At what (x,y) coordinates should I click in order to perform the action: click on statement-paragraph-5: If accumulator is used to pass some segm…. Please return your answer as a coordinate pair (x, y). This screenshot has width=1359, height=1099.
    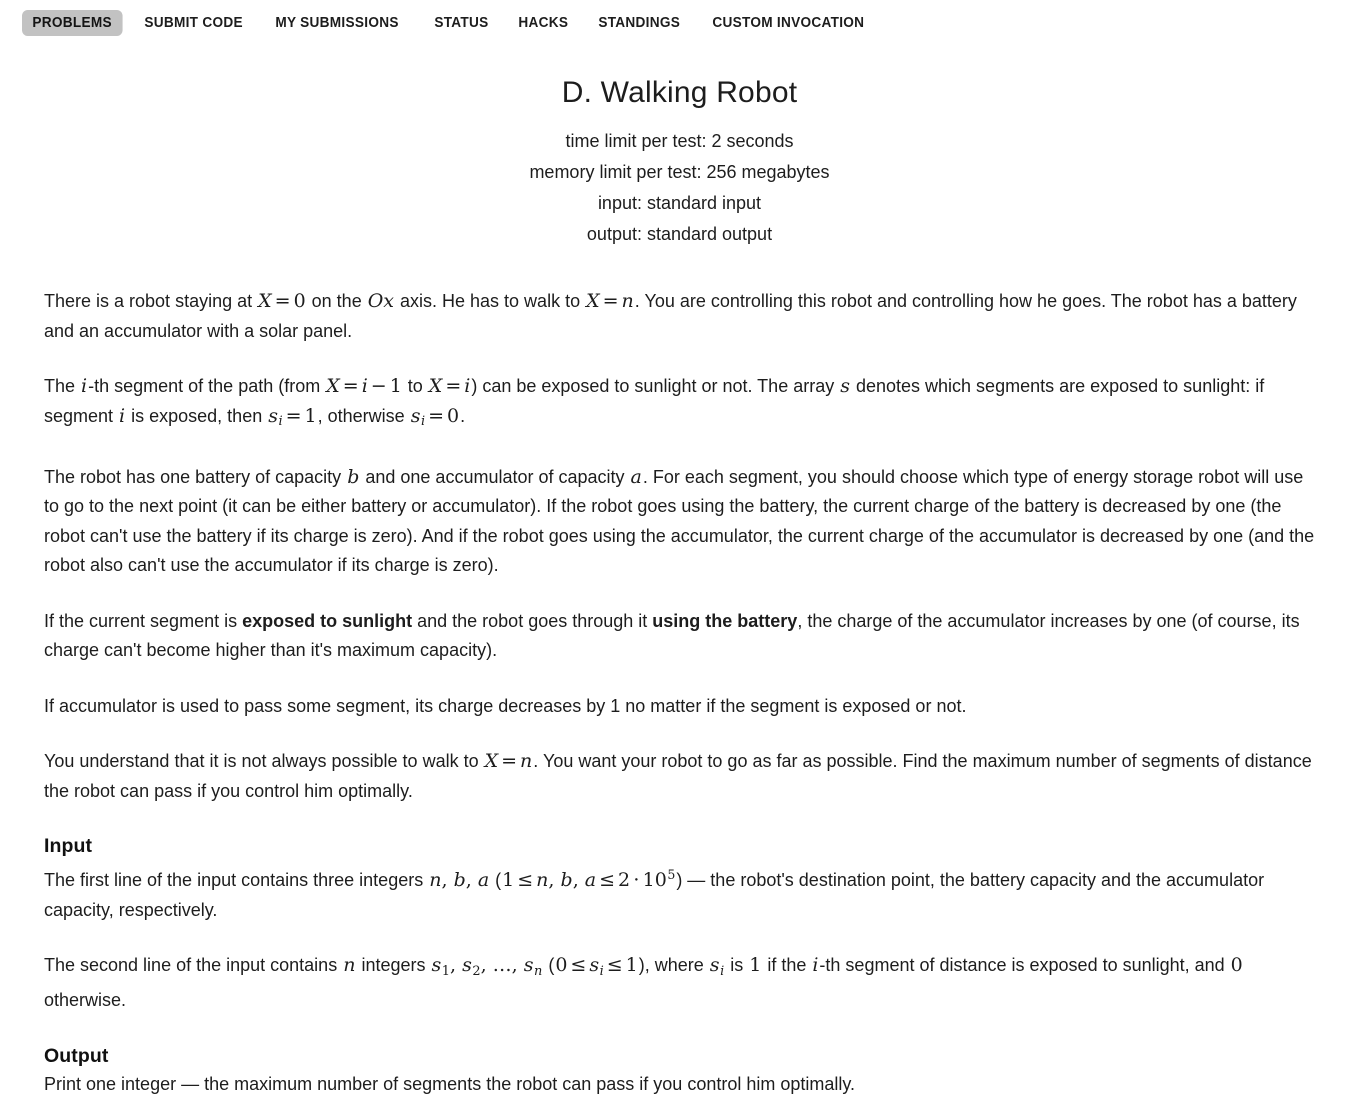
    Looking at the image, I should click on (505, 705).